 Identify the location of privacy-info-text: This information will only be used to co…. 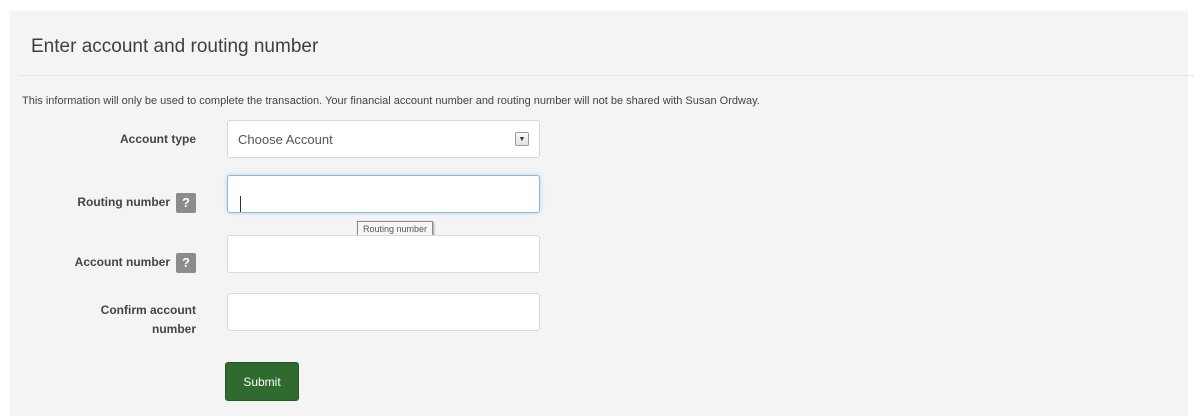
(391, 101).